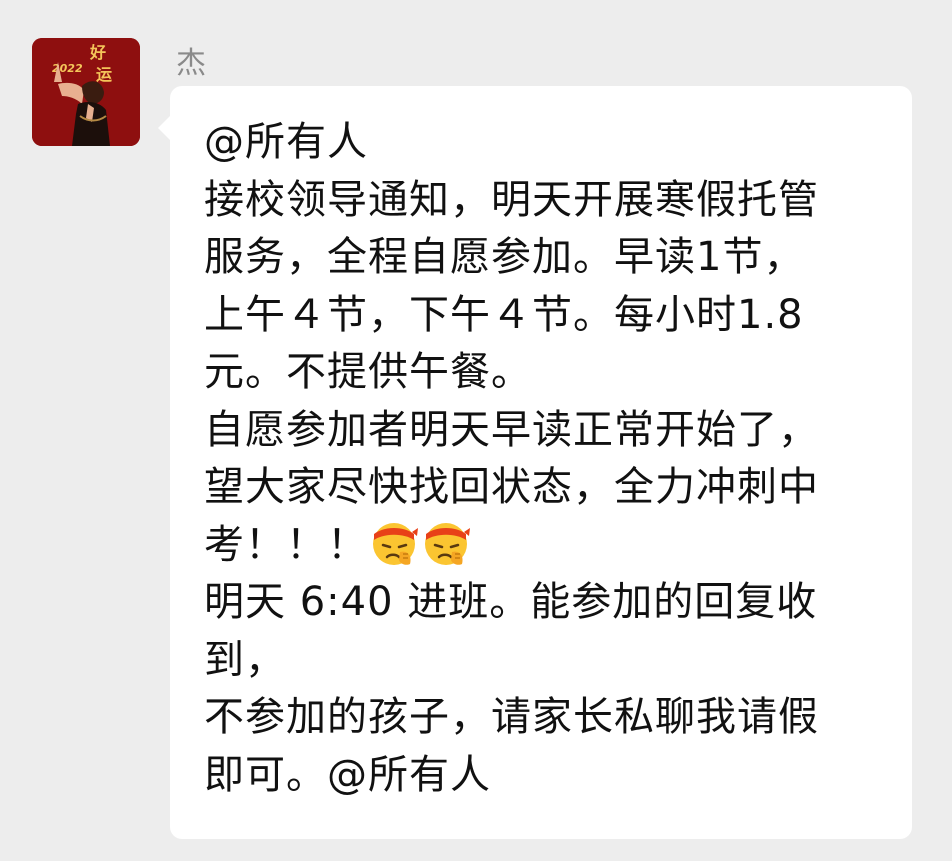 Image resolution: width=952 pixels, height=861 pixels. I want to click on message-line-11: 不参加的孩子，请家长私聊我请假, so click(511, 717).